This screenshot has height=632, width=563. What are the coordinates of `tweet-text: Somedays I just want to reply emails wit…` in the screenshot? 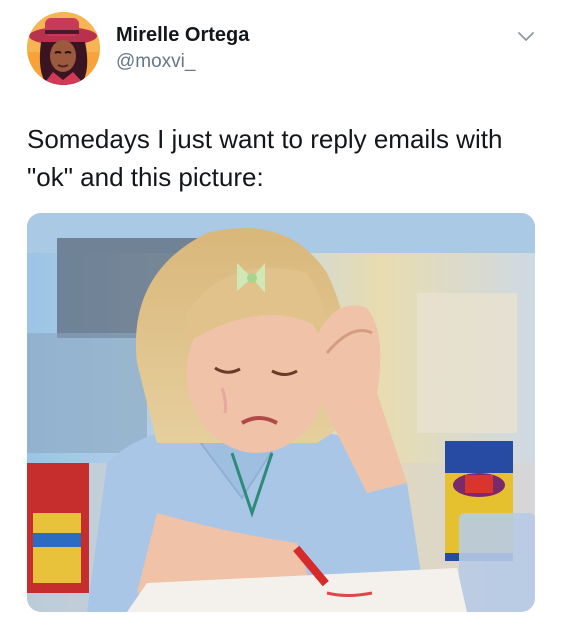 It's located at (265, 158).